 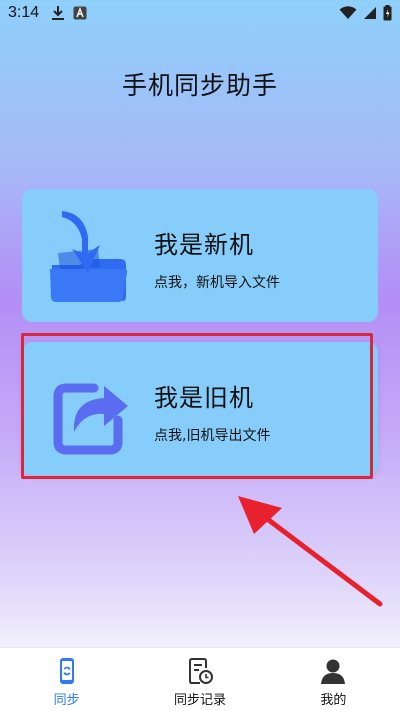 I want to click on nav-label-history: 同步记录, so click(x=199, y=700).